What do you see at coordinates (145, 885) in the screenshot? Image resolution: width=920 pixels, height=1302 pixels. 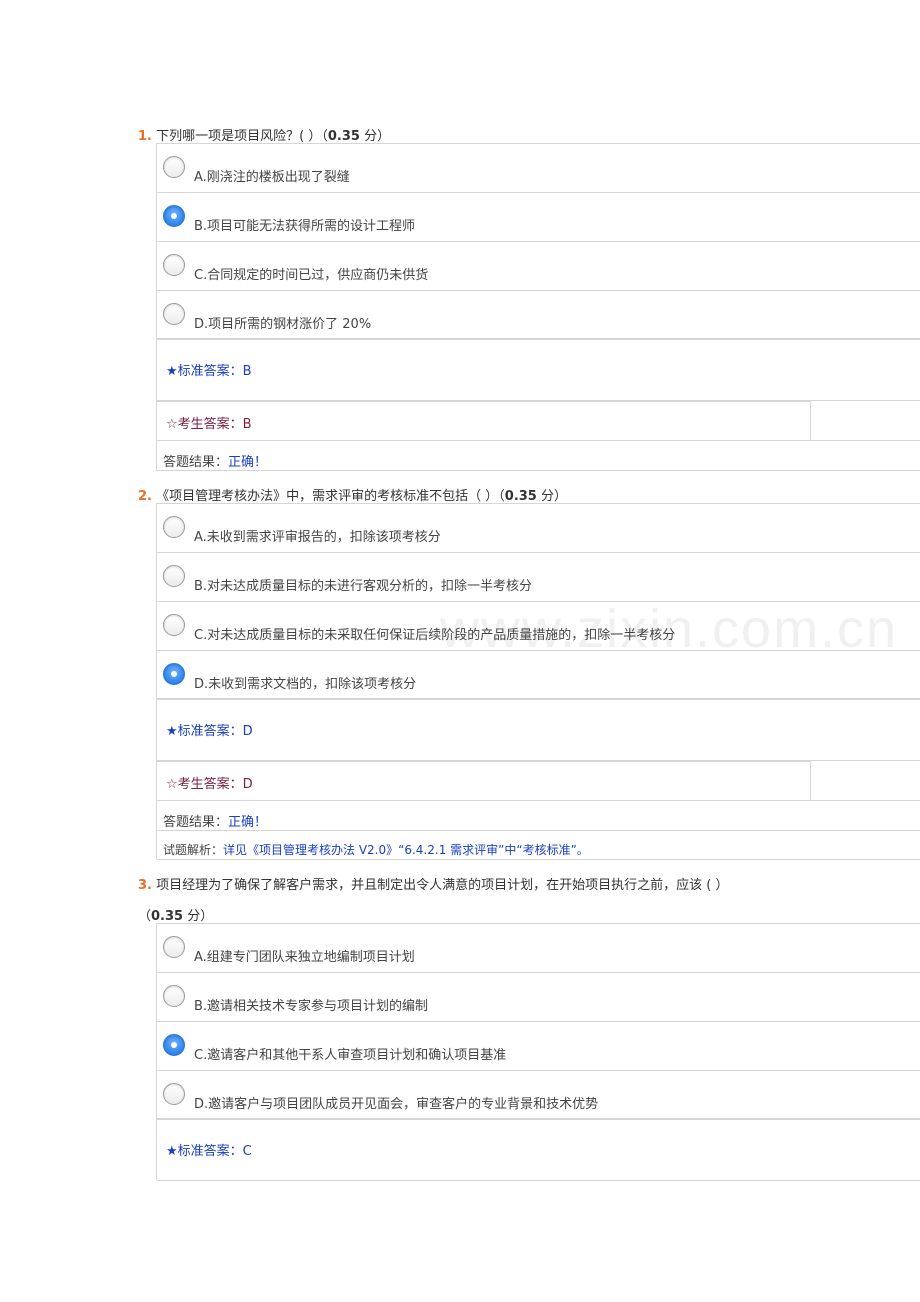 I see `question-number: 3.` at bounding box center [145, 885].